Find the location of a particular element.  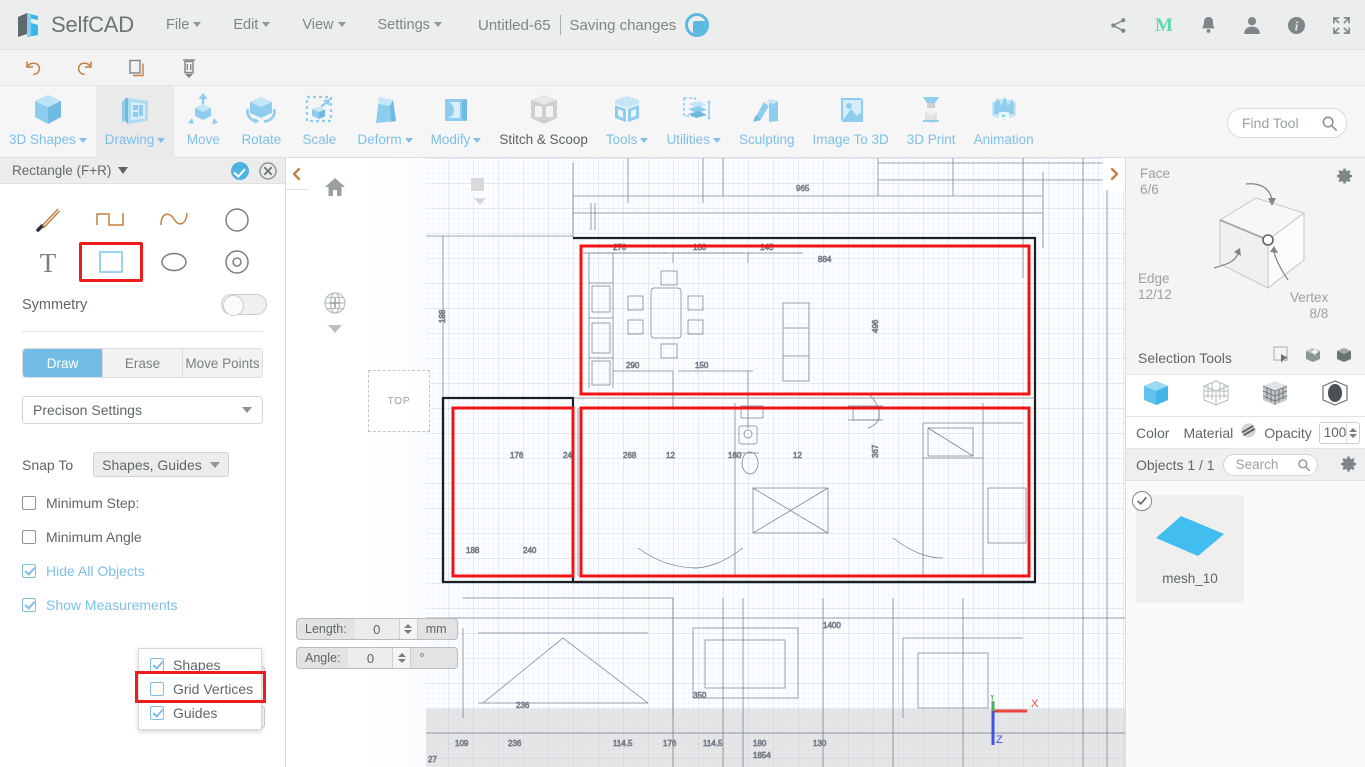

angle-value: 0 is located at coordinates (370, 658).